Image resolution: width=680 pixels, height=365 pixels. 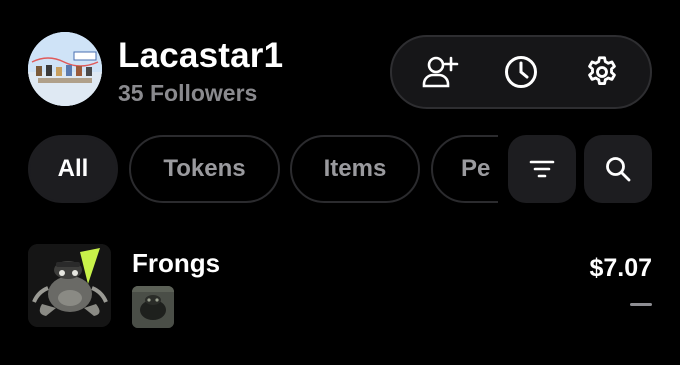 I want to click on frog-nft-image, so click(x=153, y=307).